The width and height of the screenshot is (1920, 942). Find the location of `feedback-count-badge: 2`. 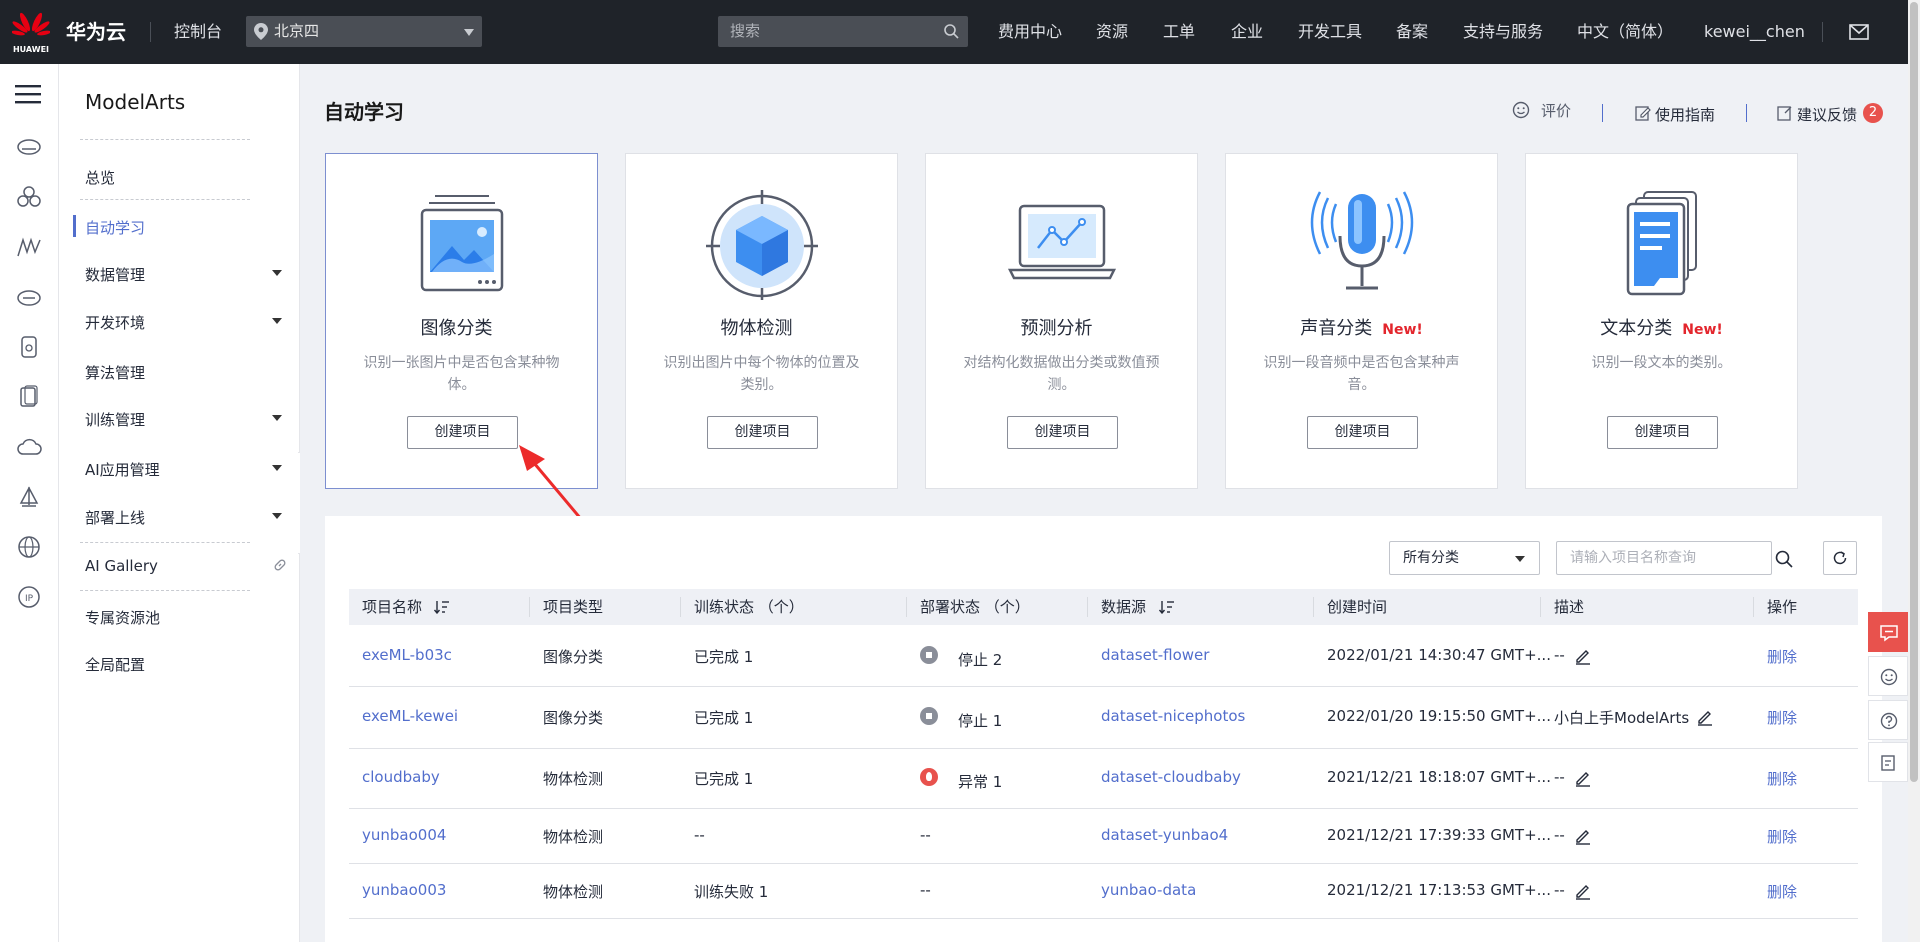

feedback-count-badge: 2 is located at coordinates (1873, 113).